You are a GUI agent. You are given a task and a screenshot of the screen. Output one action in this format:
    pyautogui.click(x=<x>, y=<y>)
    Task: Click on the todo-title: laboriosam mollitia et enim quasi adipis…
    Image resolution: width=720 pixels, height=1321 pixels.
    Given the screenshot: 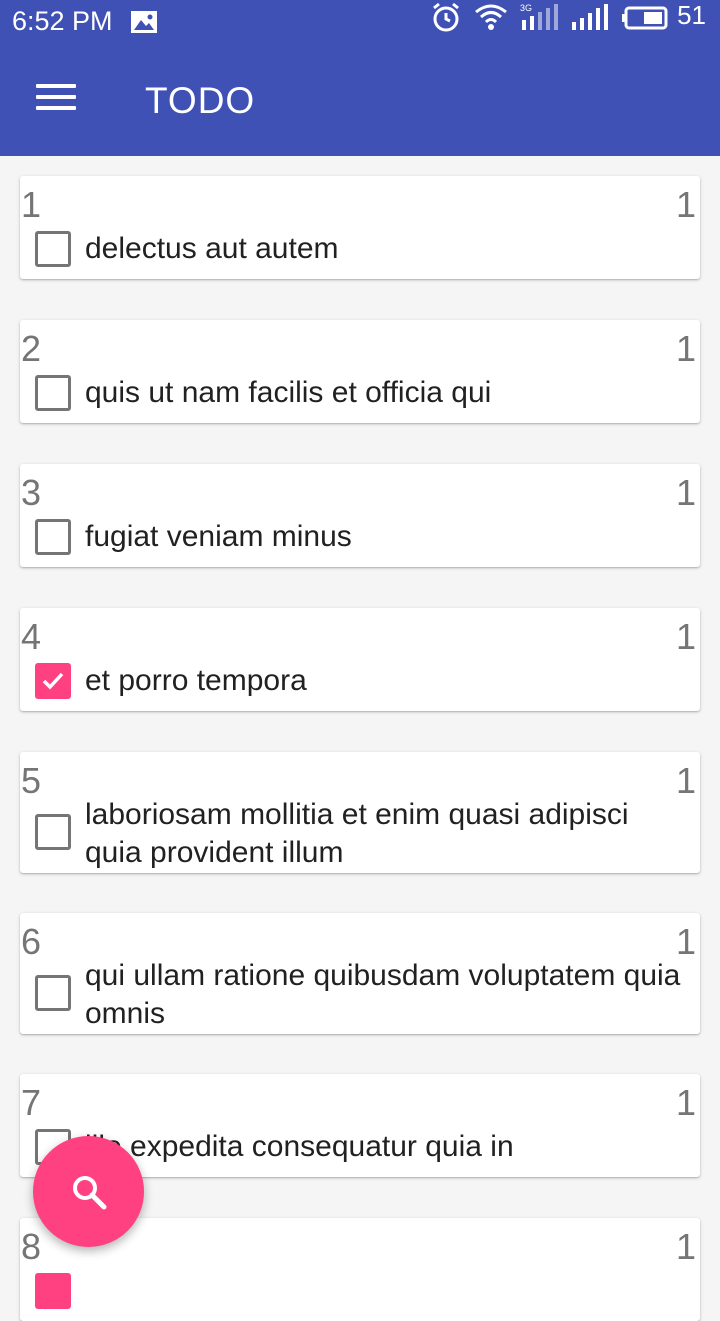 What is the action you would take?
    pyautogui.click(x=357, y=833)
    